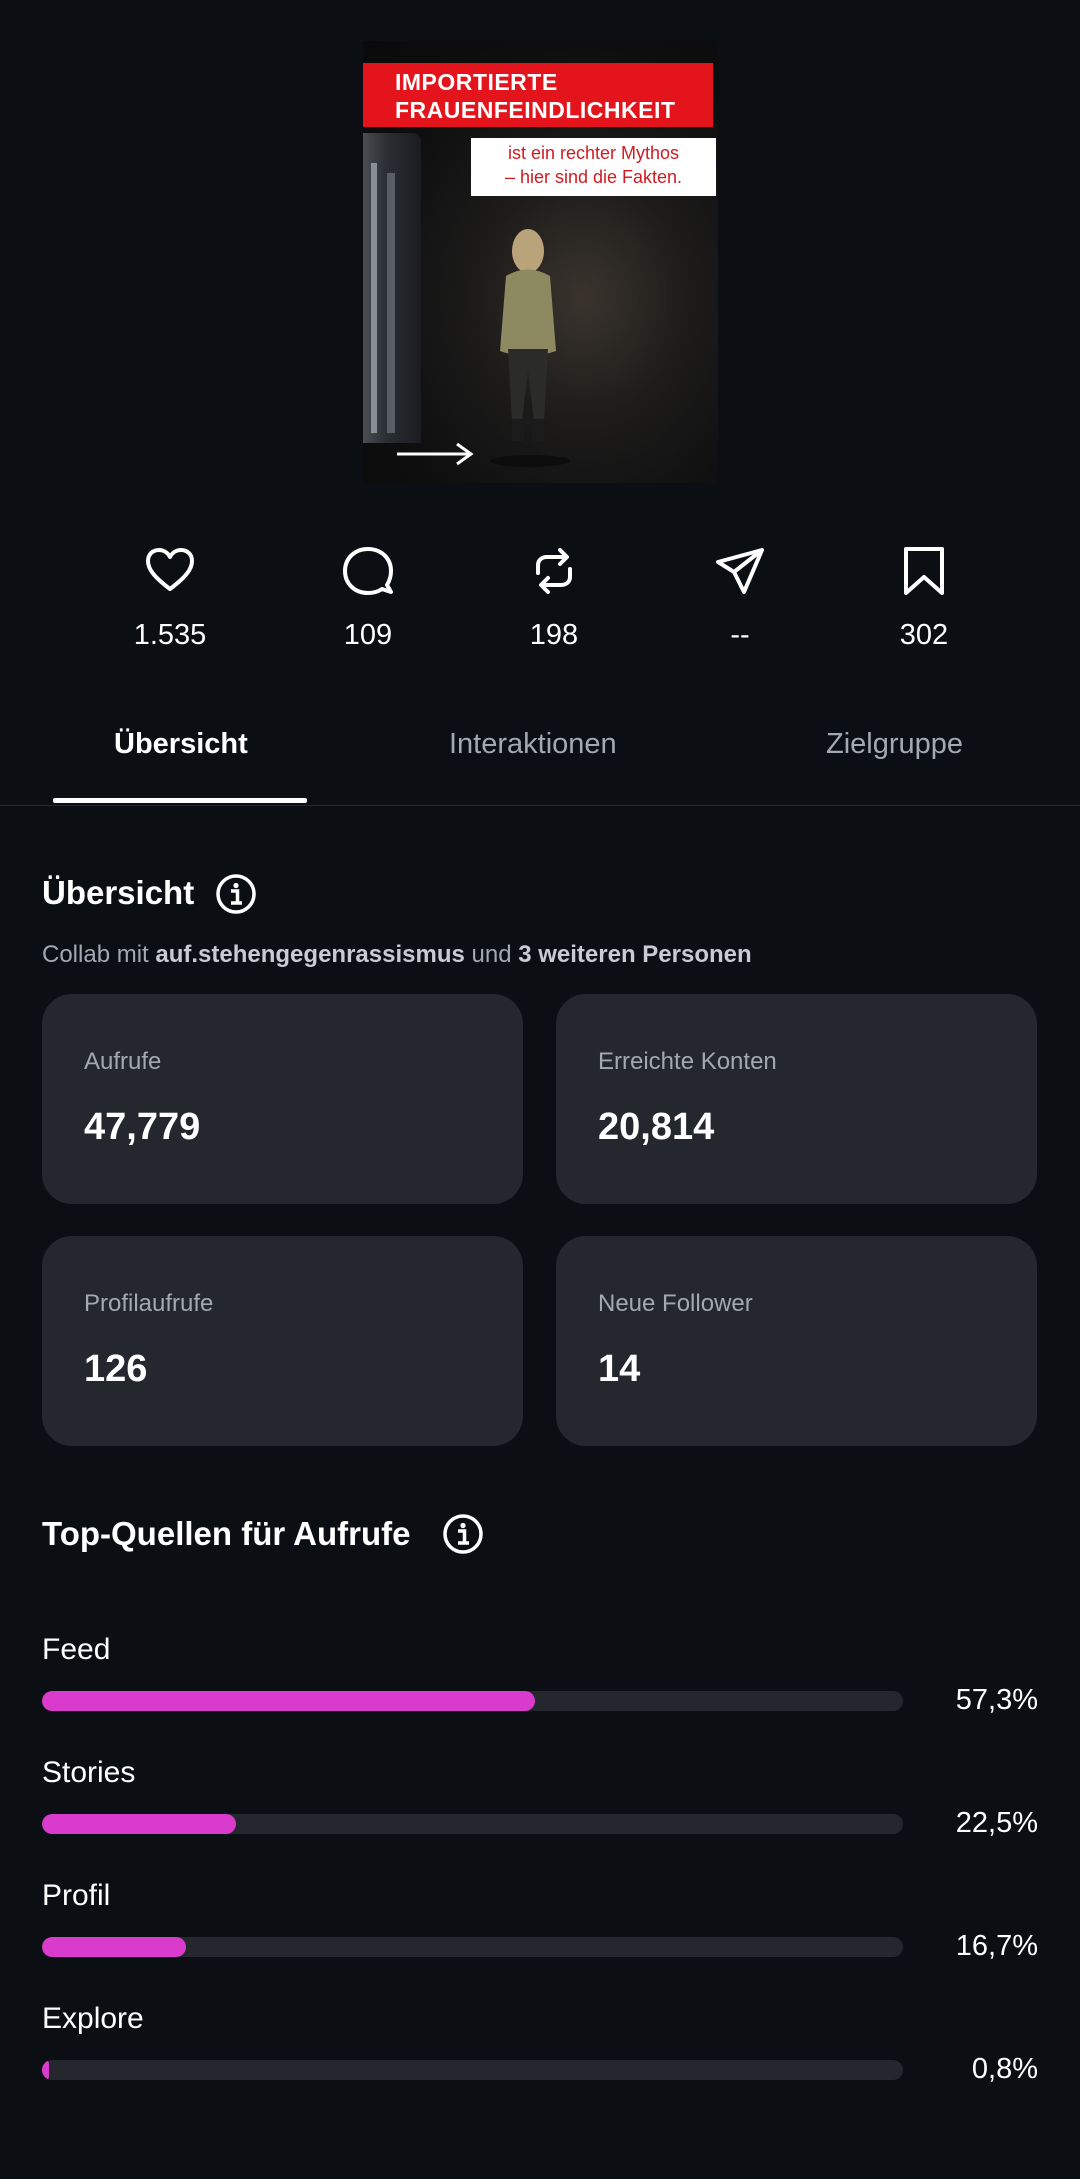 This screenshot has width=1080, height=2179. Describe the element at coordinates (170, 569) in the screenshot. I see `heart-icon` at that location.